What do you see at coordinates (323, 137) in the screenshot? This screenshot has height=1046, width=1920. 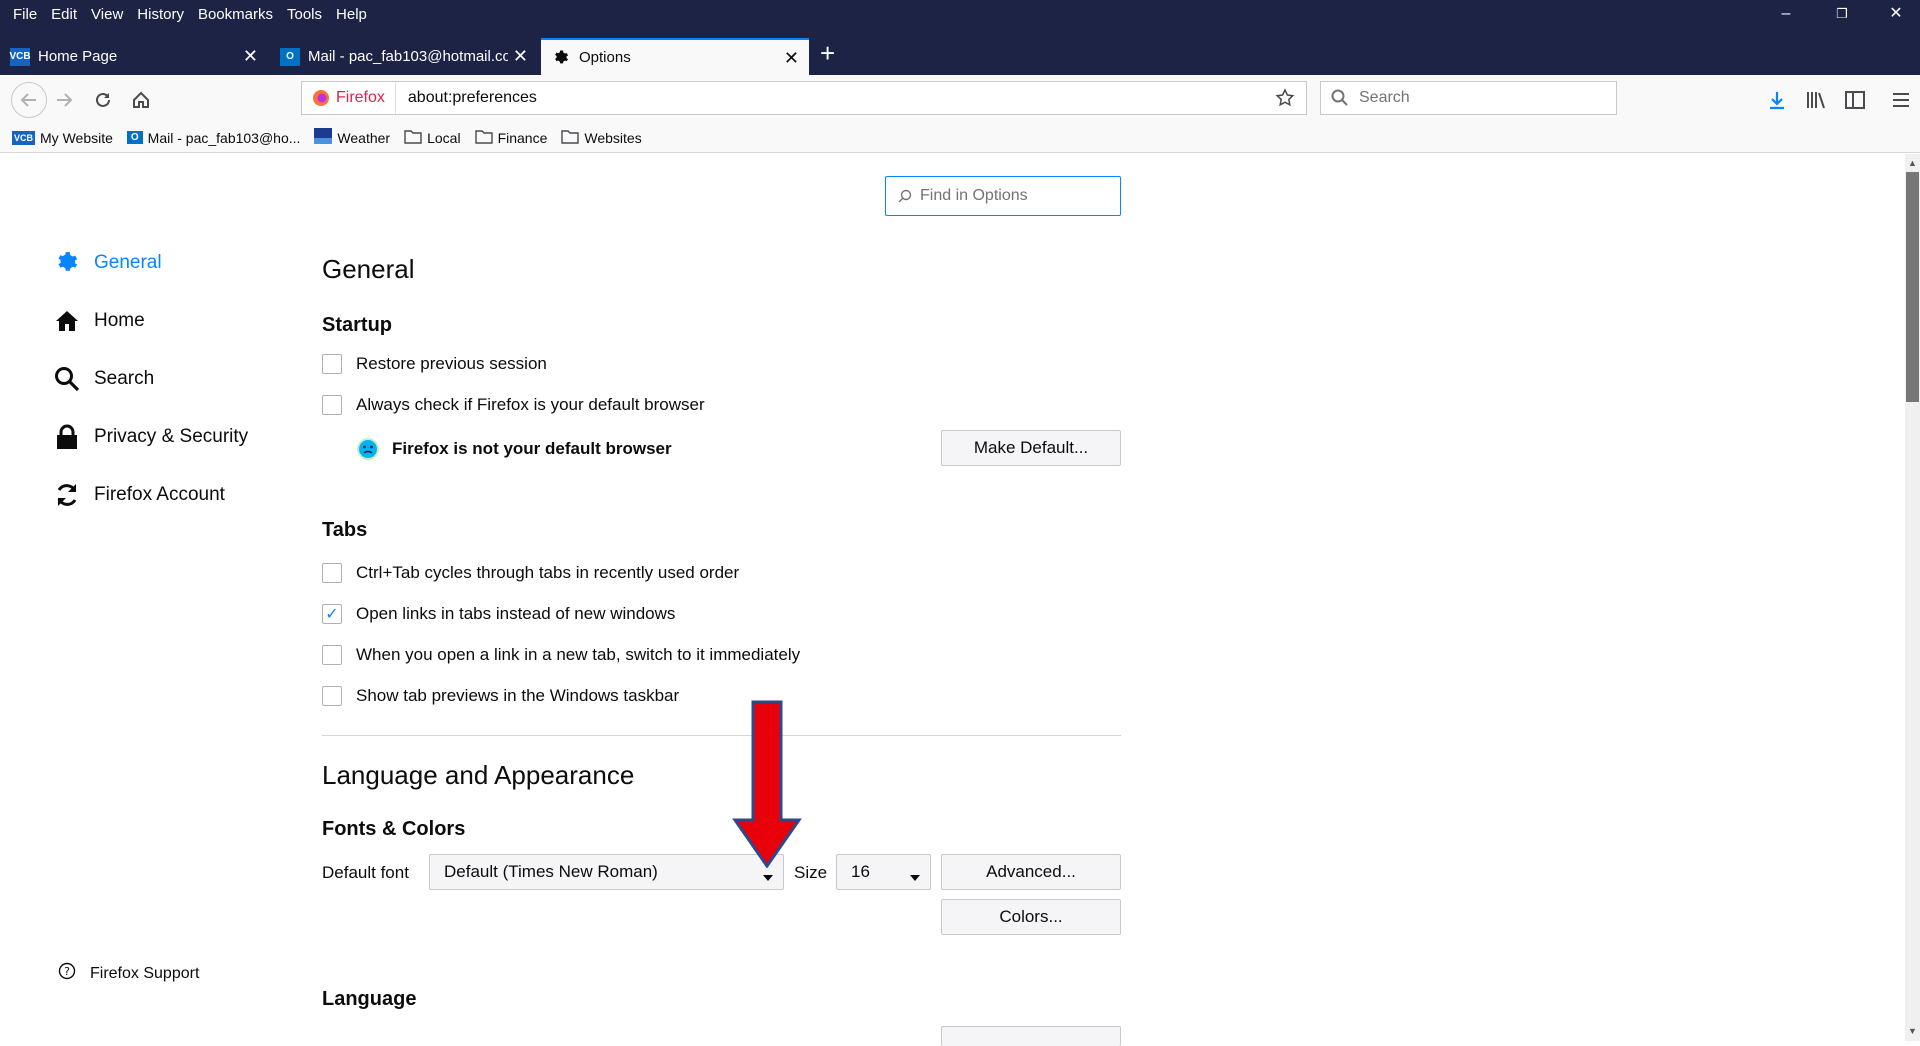 I see `weather-icon` at bounding box center [323, 137].